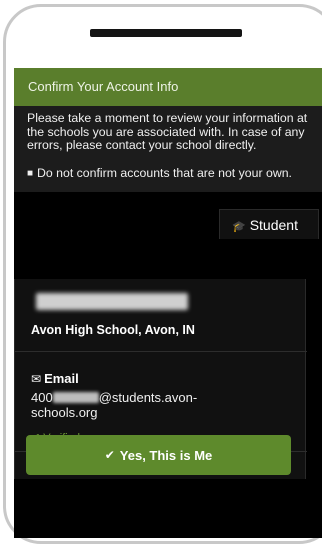 This screenshot has height=544, width=322. I want to click on tab-student-label: Student, so click(273, 225).